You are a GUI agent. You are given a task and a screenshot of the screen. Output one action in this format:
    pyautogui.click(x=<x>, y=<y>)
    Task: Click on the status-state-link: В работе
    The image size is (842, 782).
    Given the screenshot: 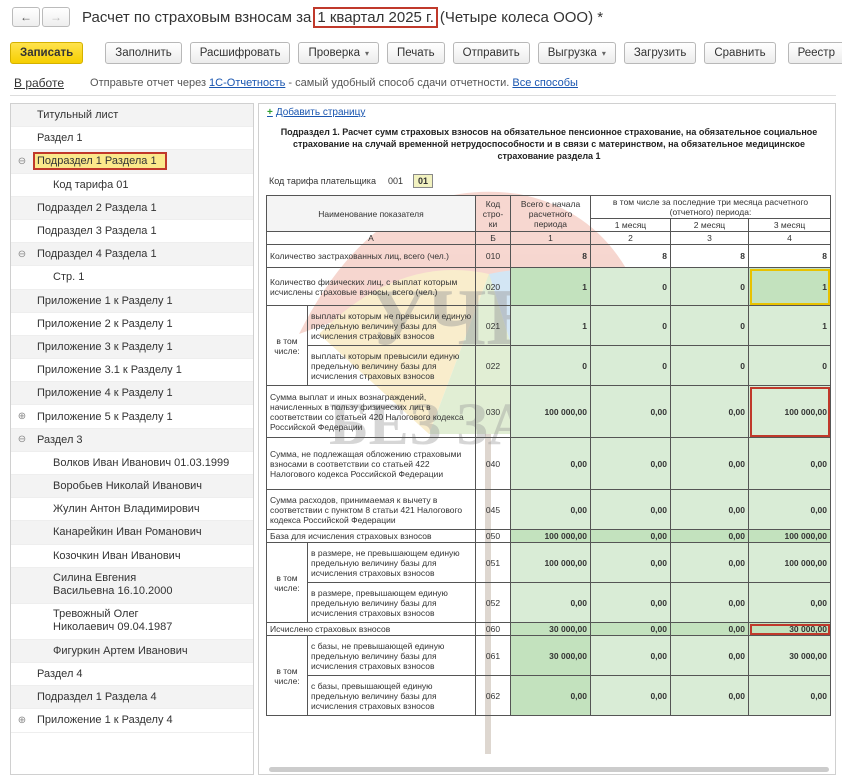 What is the action you would take?
    pyautogui.click(x=39, y=83)
    